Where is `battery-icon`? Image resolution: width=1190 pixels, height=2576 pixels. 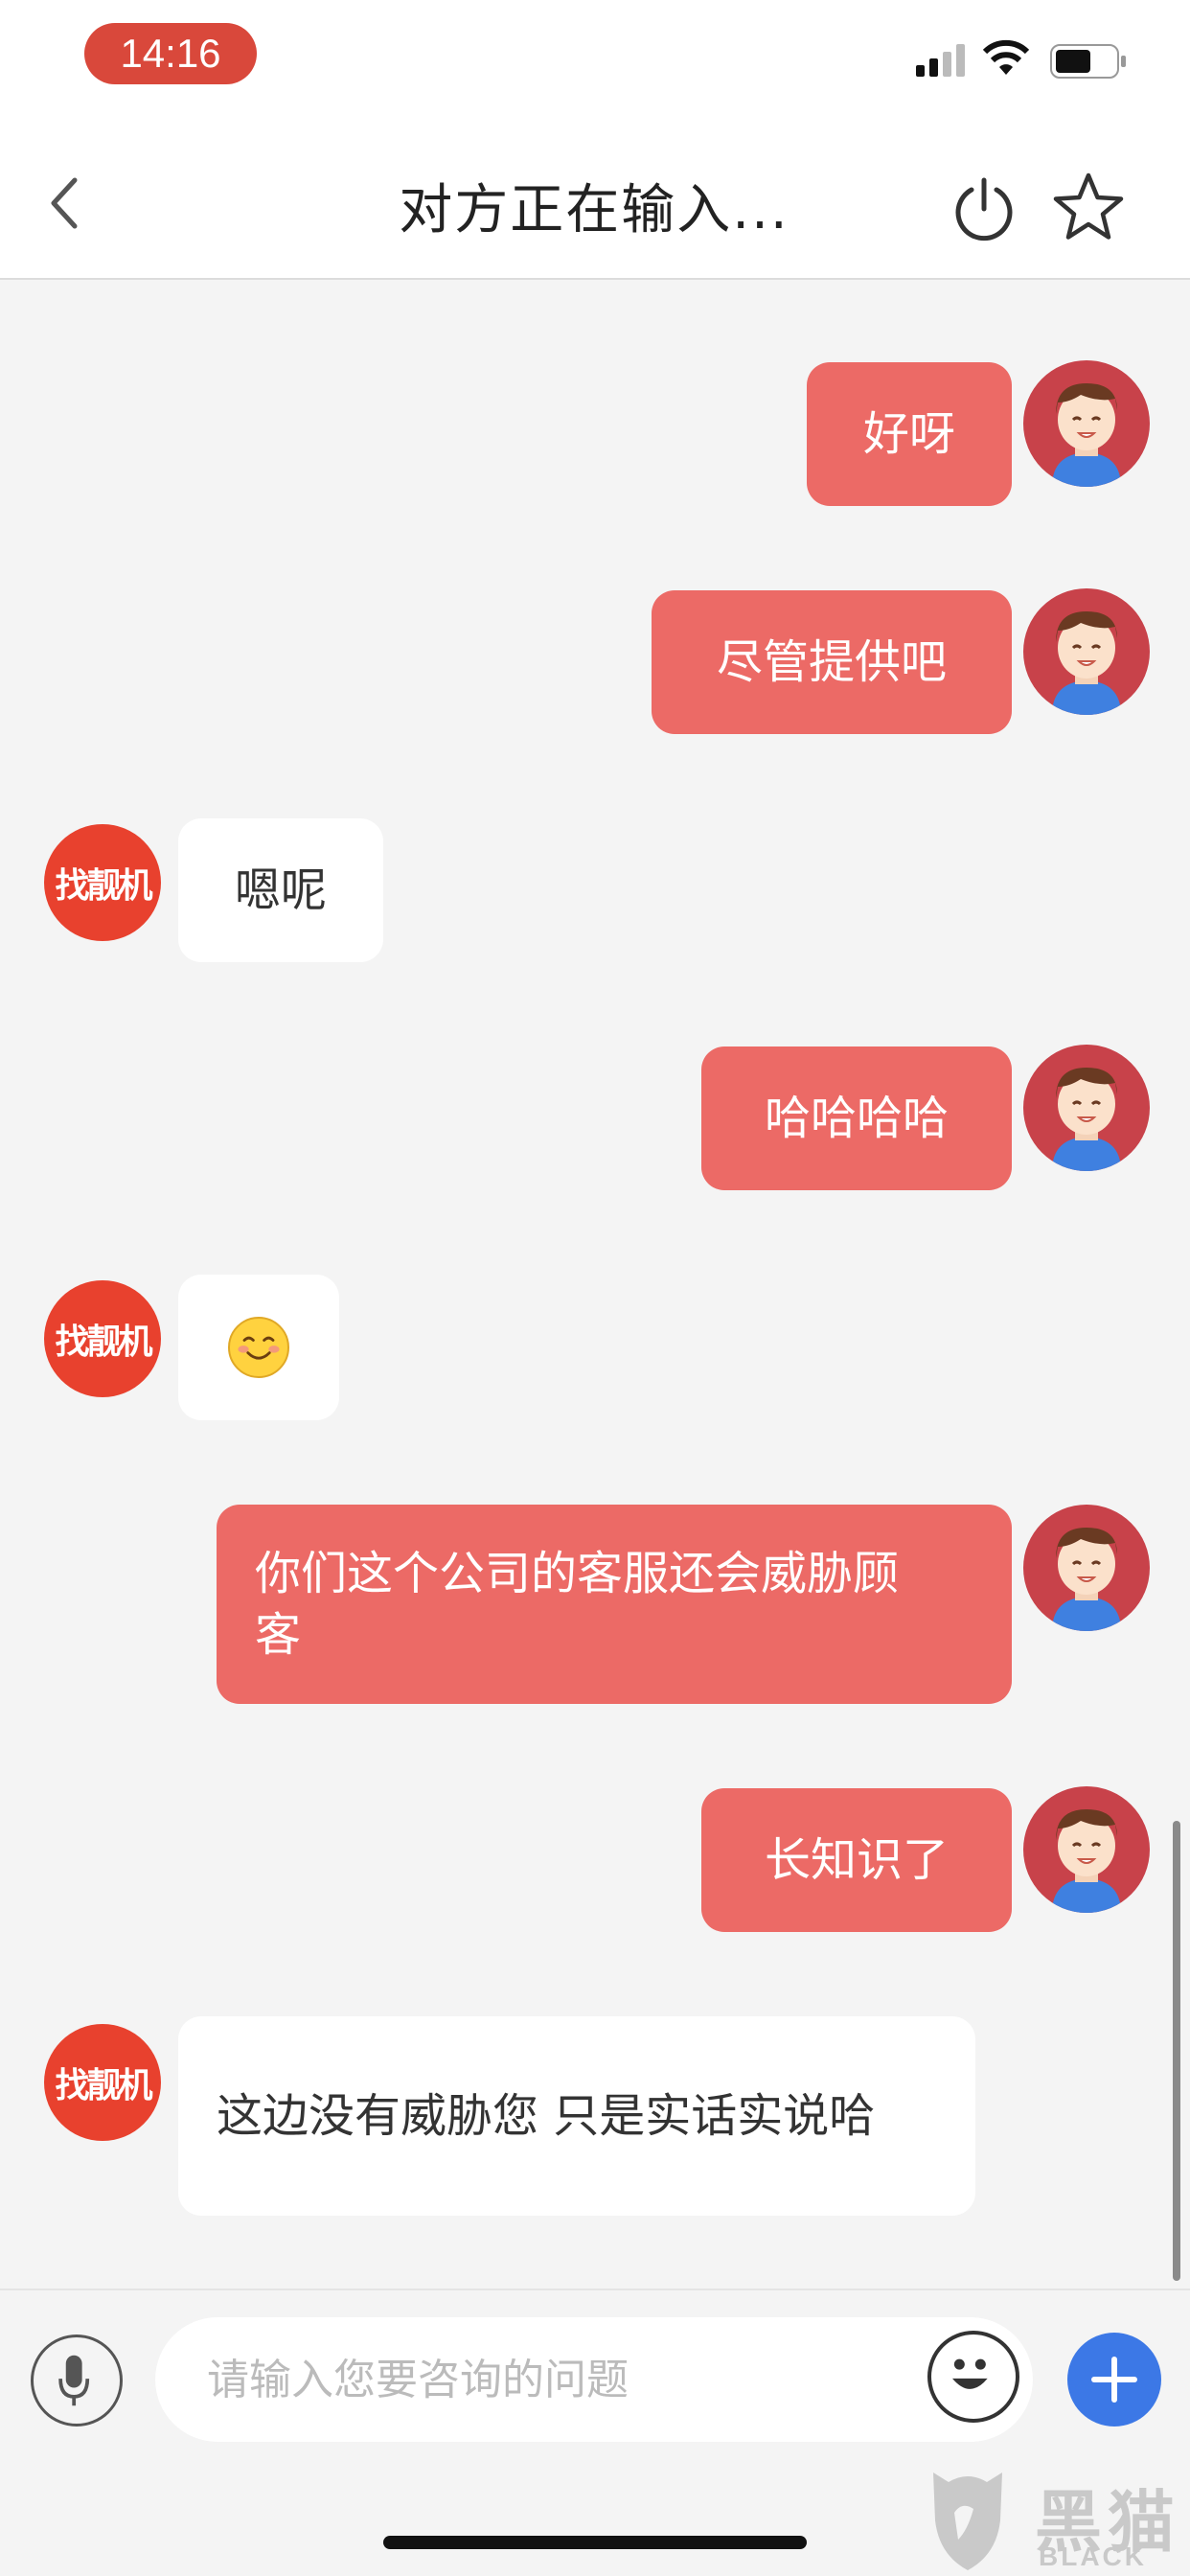 battery-icon is located at coordinates (1088, 62).